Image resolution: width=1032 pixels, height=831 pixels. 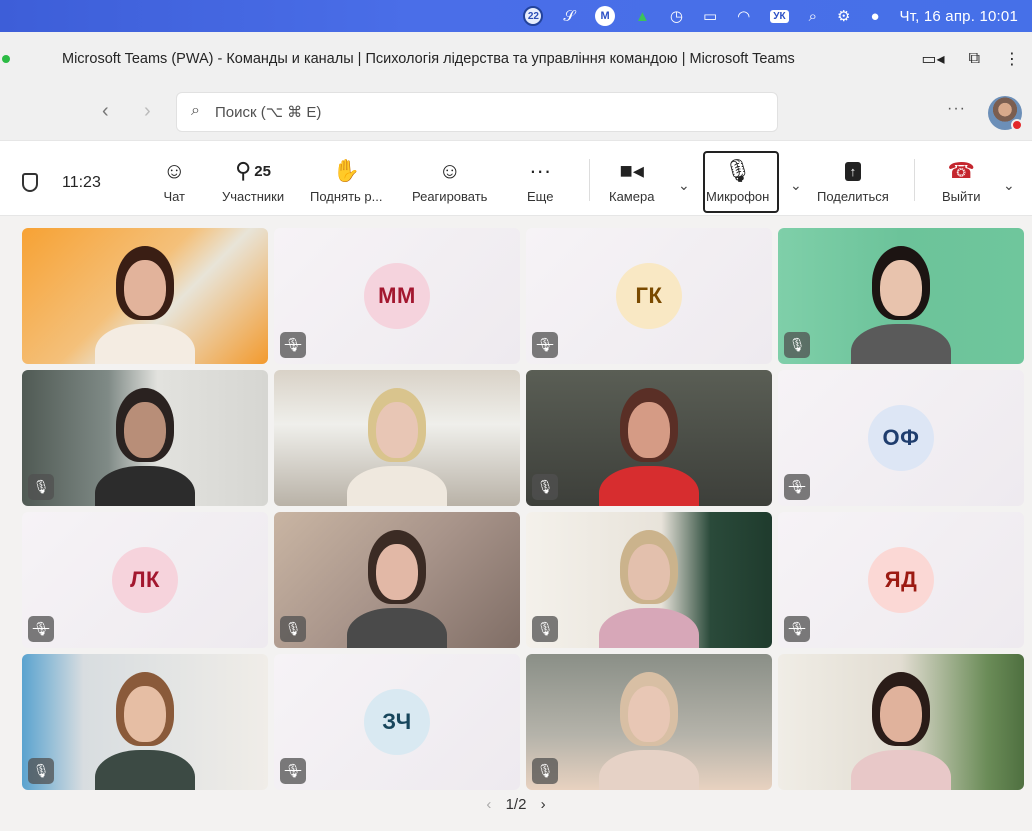 I want to click on time-machine-icon: ◷, so click(x=676, y=16).